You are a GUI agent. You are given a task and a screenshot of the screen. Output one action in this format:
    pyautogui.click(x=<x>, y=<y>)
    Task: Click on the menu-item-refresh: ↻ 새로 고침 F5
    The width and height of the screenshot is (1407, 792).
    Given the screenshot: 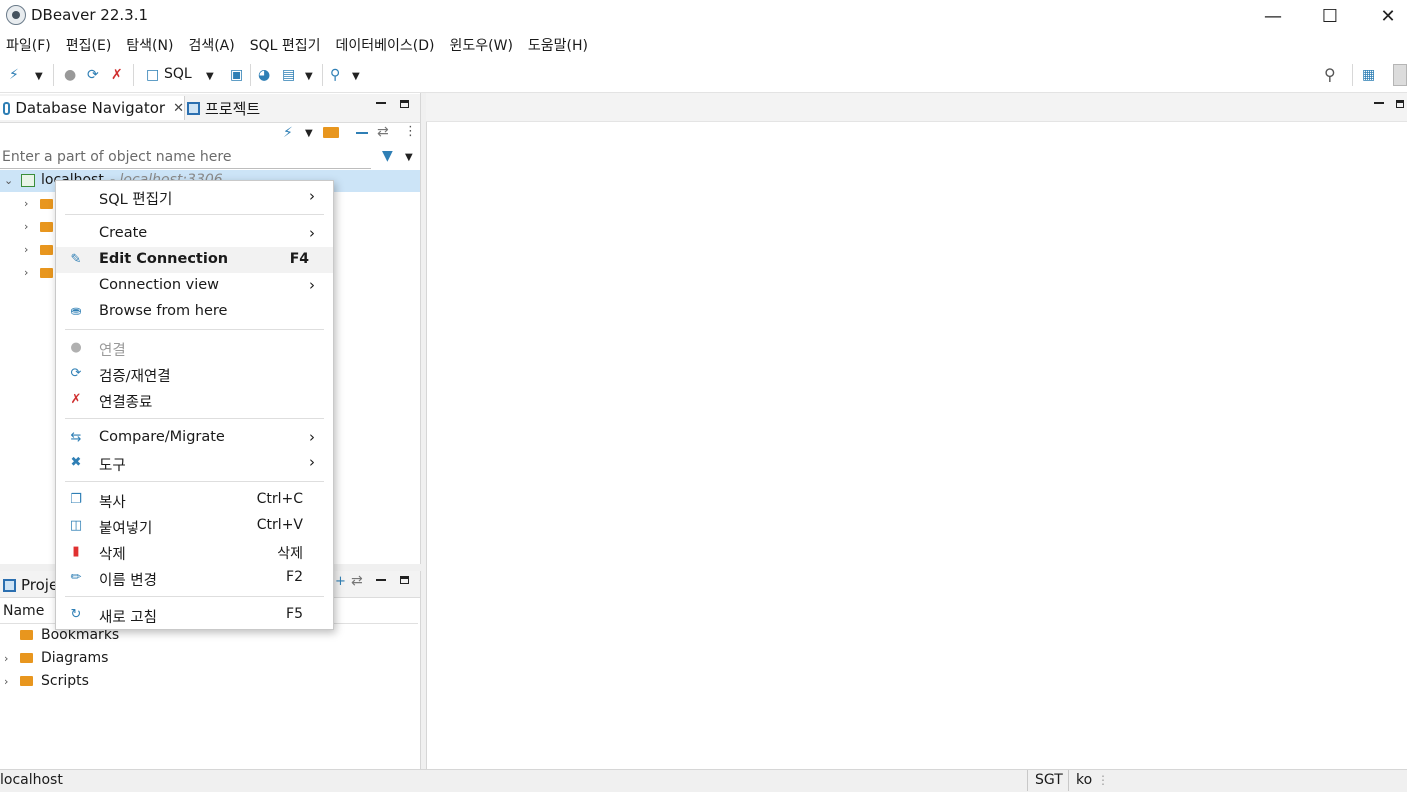 What is the action you would take?
    pyautogui.click(x=194, y=615)
    